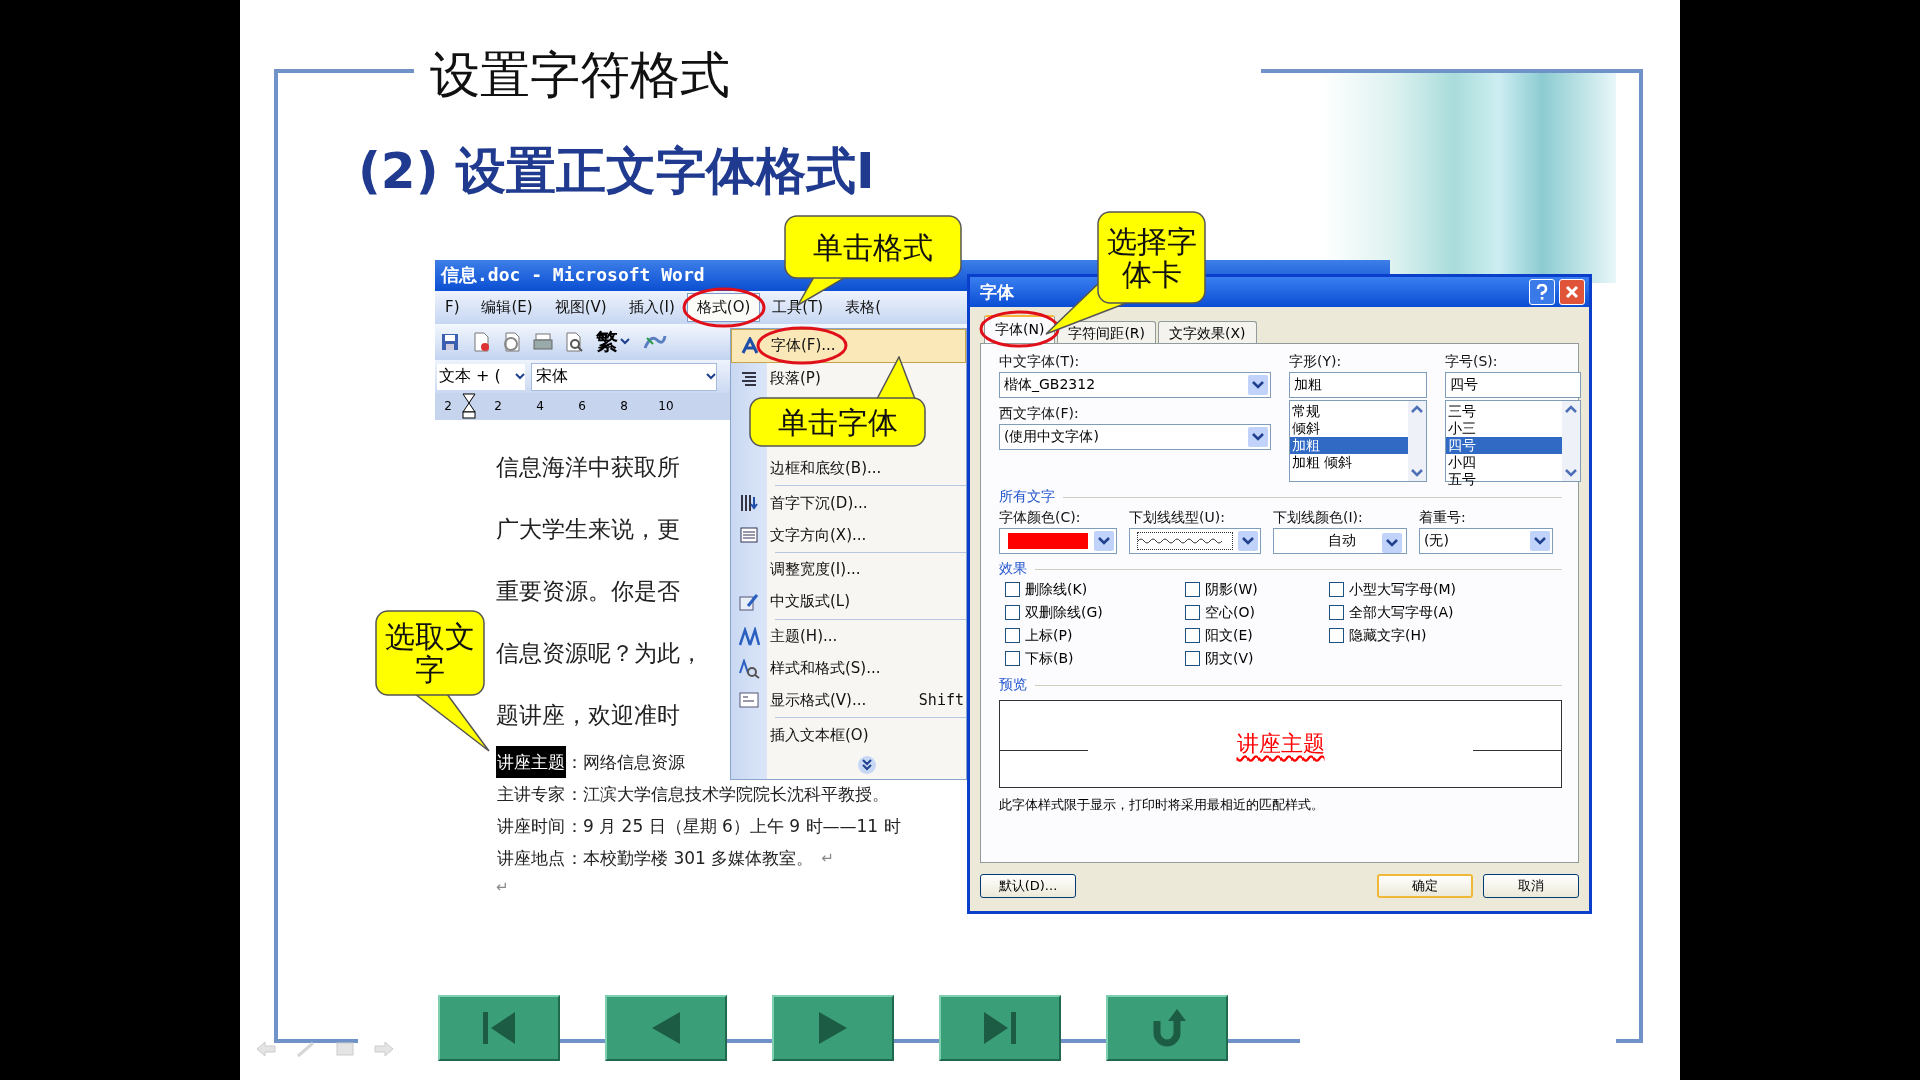  Describe the element at coordinates (625, 762) in the screenshot. I see `detail-text: ：网络信息资源` at that location.